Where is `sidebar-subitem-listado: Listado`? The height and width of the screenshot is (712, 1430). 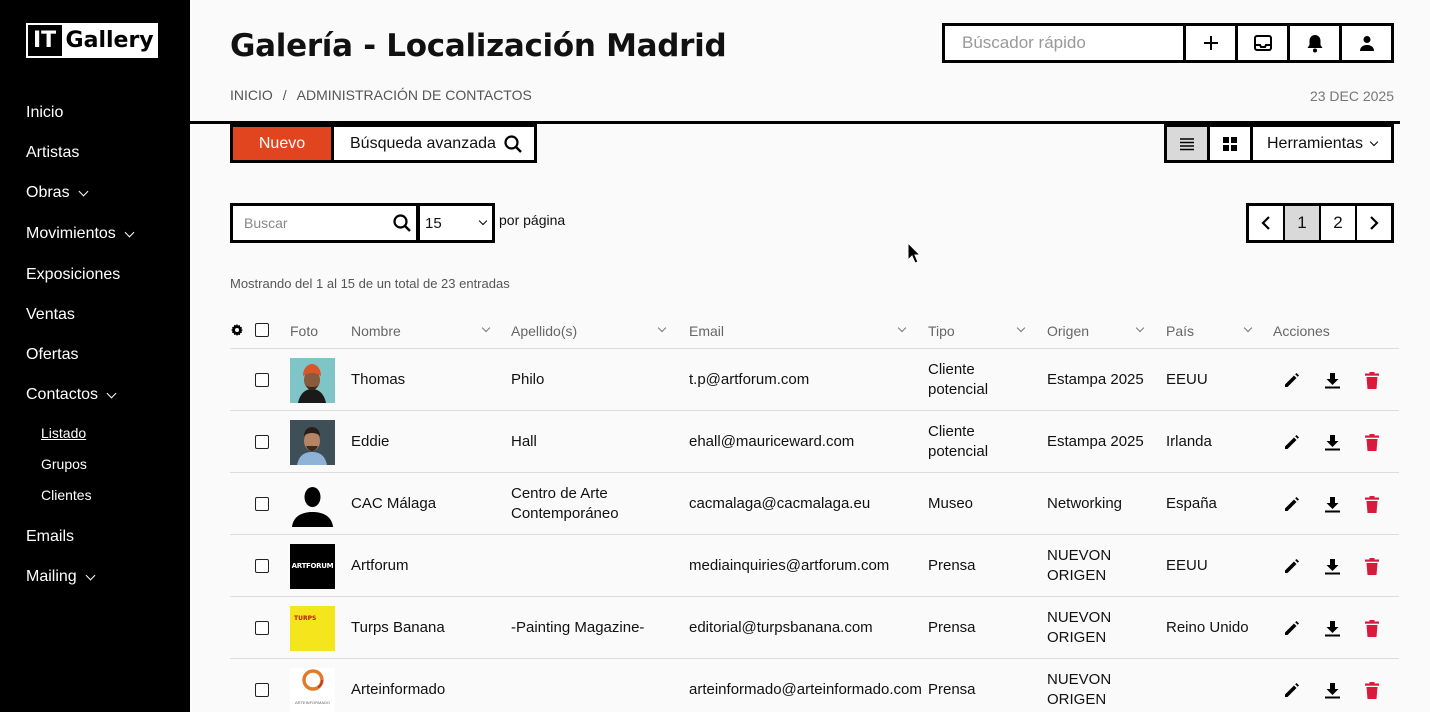
sidebar-subitem-listado: Listado is located at coordinates (63, 433).